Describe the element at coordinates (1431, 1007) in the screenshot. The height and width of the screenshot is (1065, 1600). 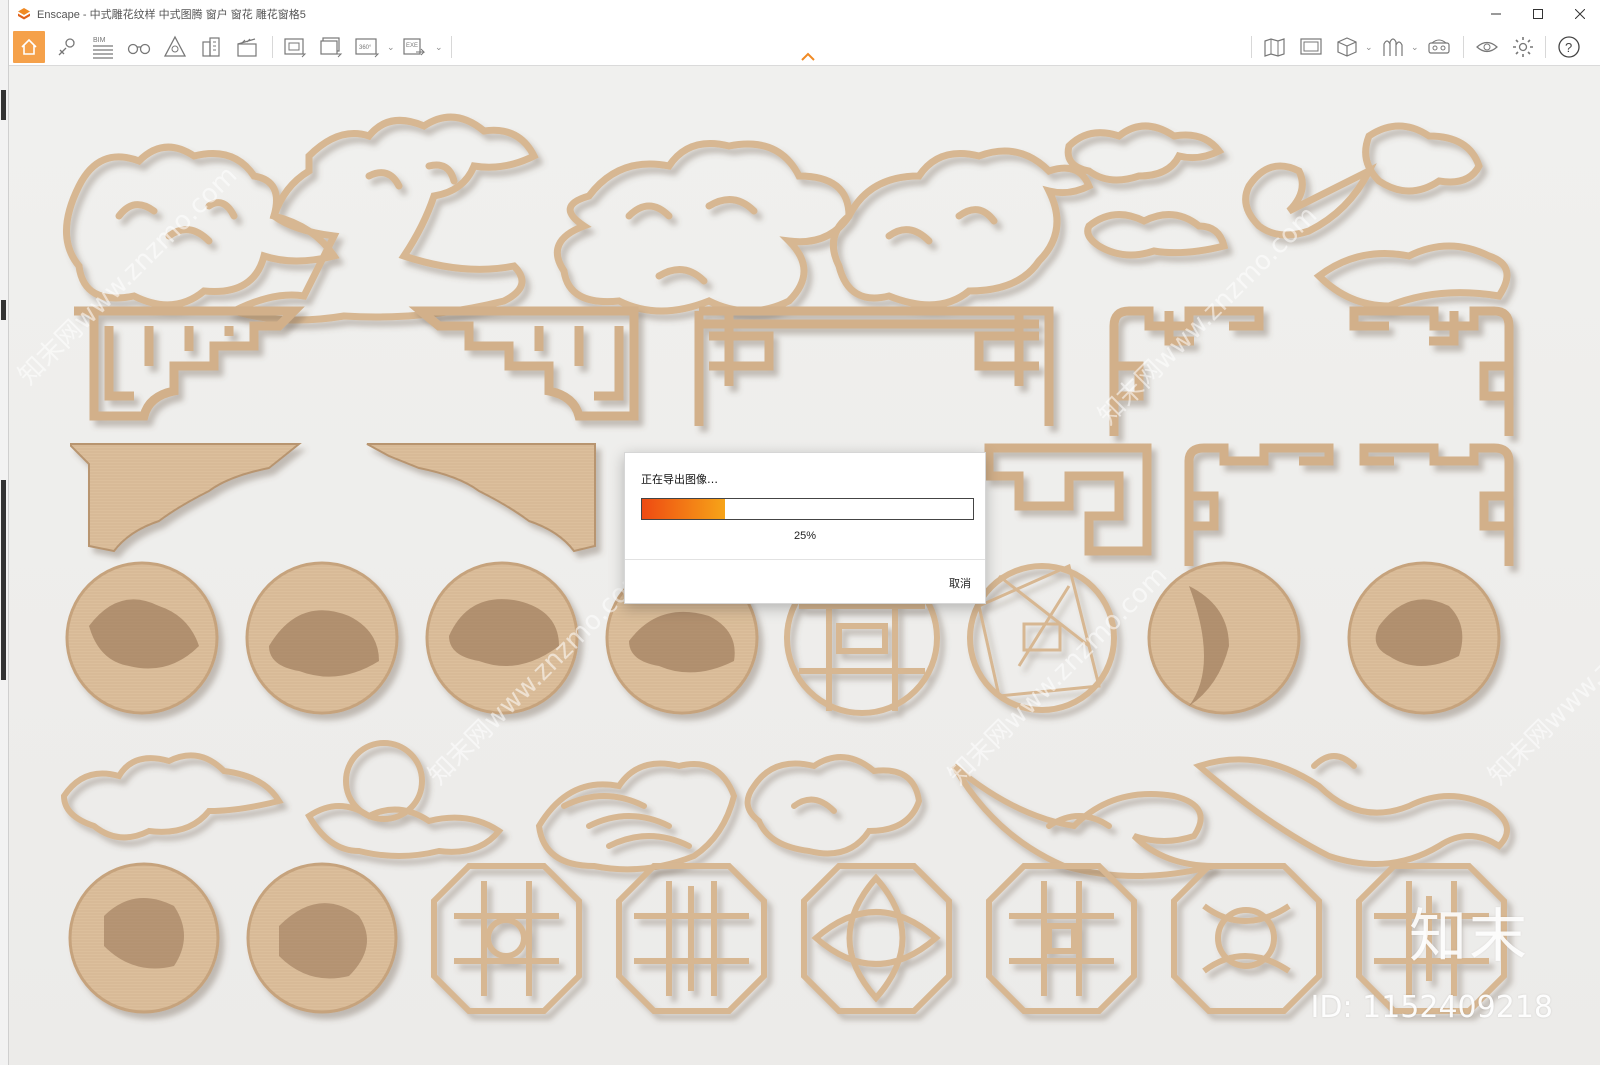
I see `watermark-id: ID: 1152409218` at that location.